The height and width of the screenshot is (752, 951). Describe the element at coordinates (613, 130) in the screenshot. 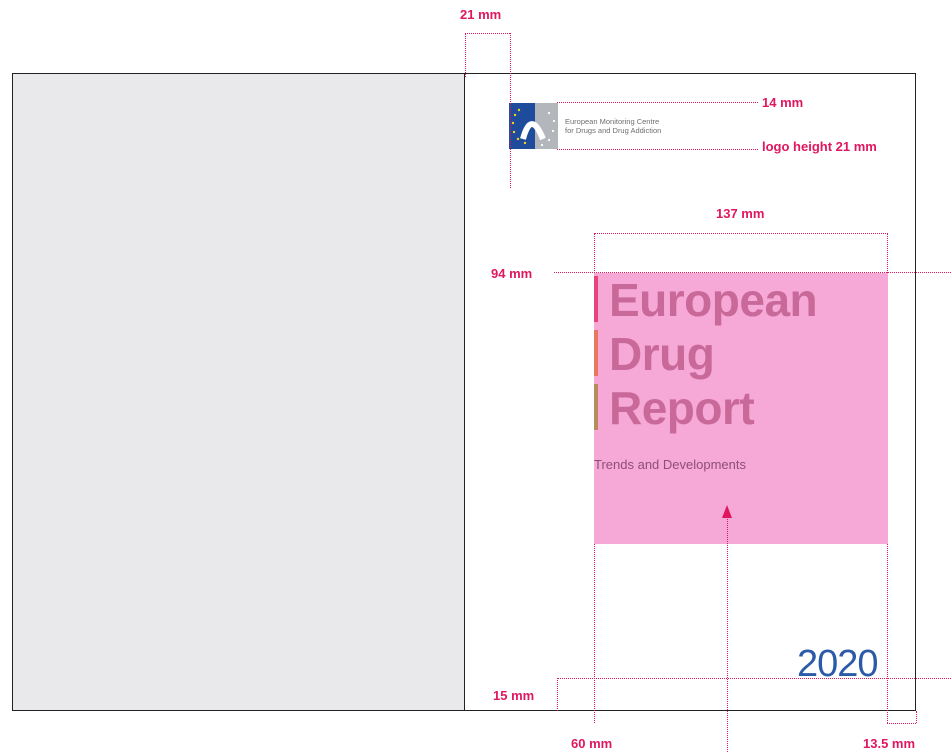

I see `logo-text-line2: for Drugs and Drug Addiction` at that location.